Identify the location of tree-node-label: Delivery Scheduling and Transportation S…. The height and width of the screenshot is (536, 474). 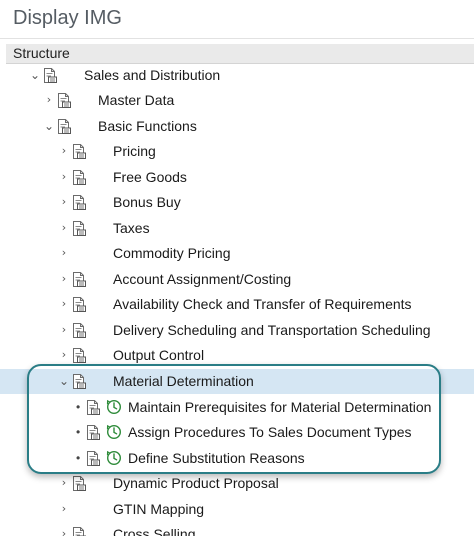
(272, 330).